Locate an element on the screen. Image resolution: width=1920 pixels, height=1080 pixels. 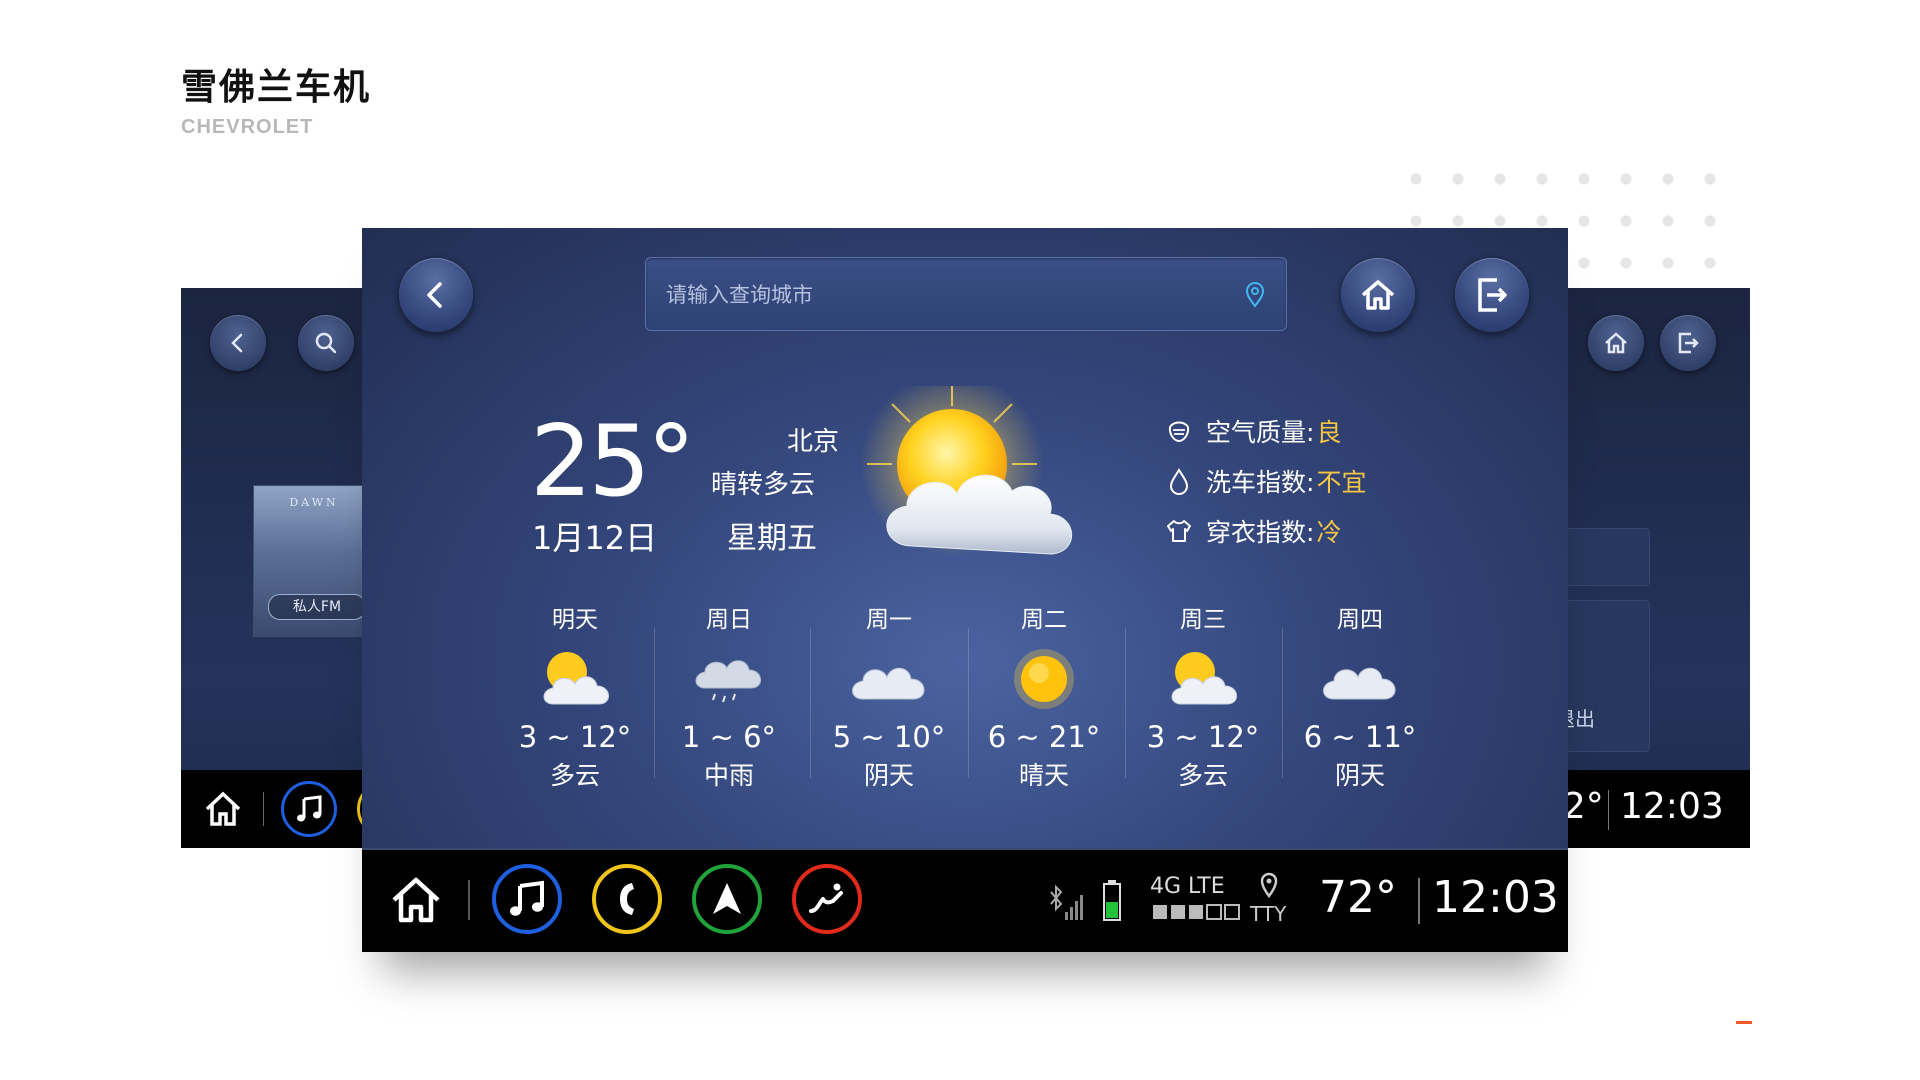
back-right-bottom-bar: 72° 12:03 is located at coordinates (1645, 809).